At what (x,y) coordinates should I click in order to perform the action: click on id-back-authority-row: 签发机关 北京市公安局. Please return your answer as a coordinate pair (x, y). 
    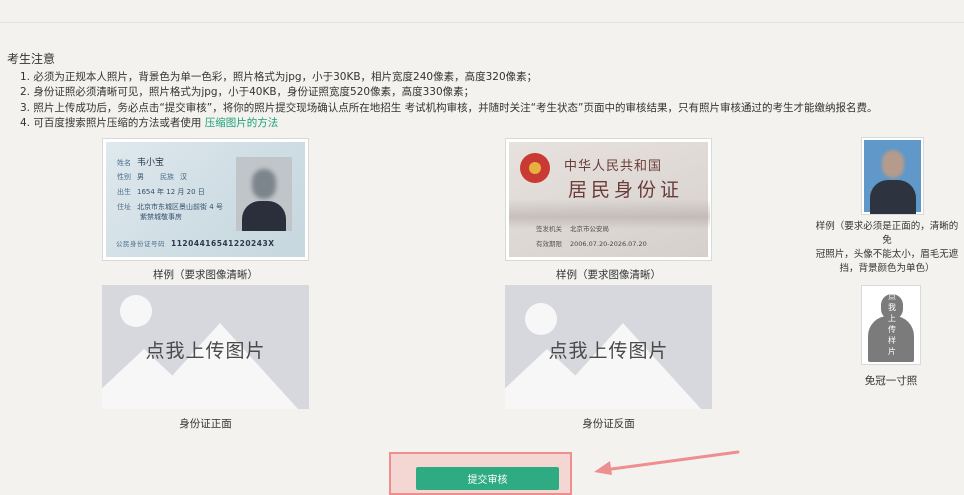
    Looking at the image, I should click on (572, 229).